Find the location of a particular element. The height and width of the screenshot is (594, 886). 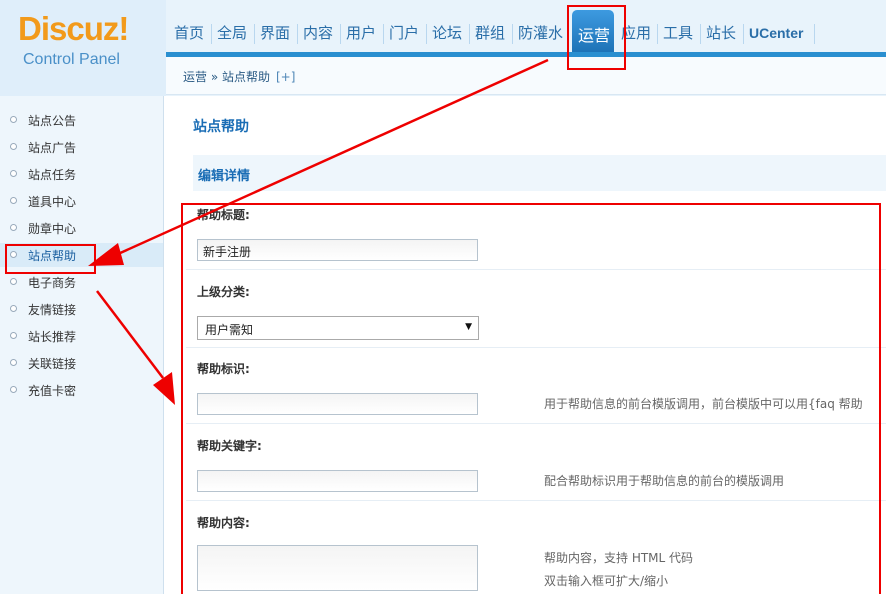

logo-subtitle: Control Panel is located at coordinates (71, 59).